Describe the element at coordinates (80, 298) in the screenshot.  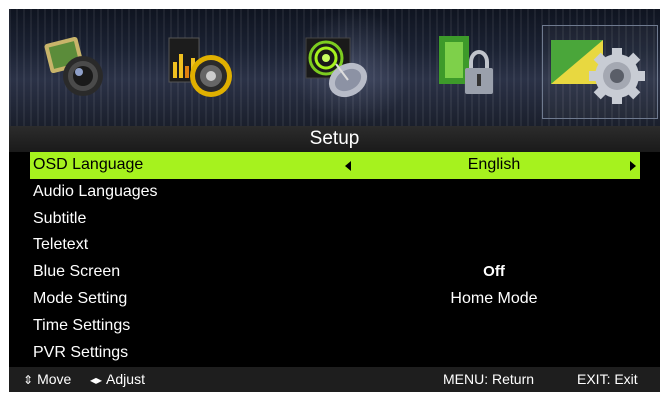
I see `menu-item-label: Mode Setting` at that location.